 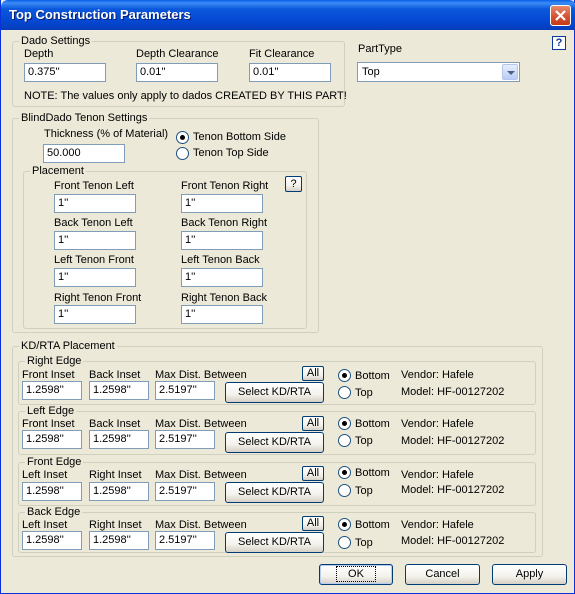 What do you see at coordinates (52, 390) in the screenshot?
I see `right-edge-inset1-field: 1.2598''` at bounding box center [52, 390].